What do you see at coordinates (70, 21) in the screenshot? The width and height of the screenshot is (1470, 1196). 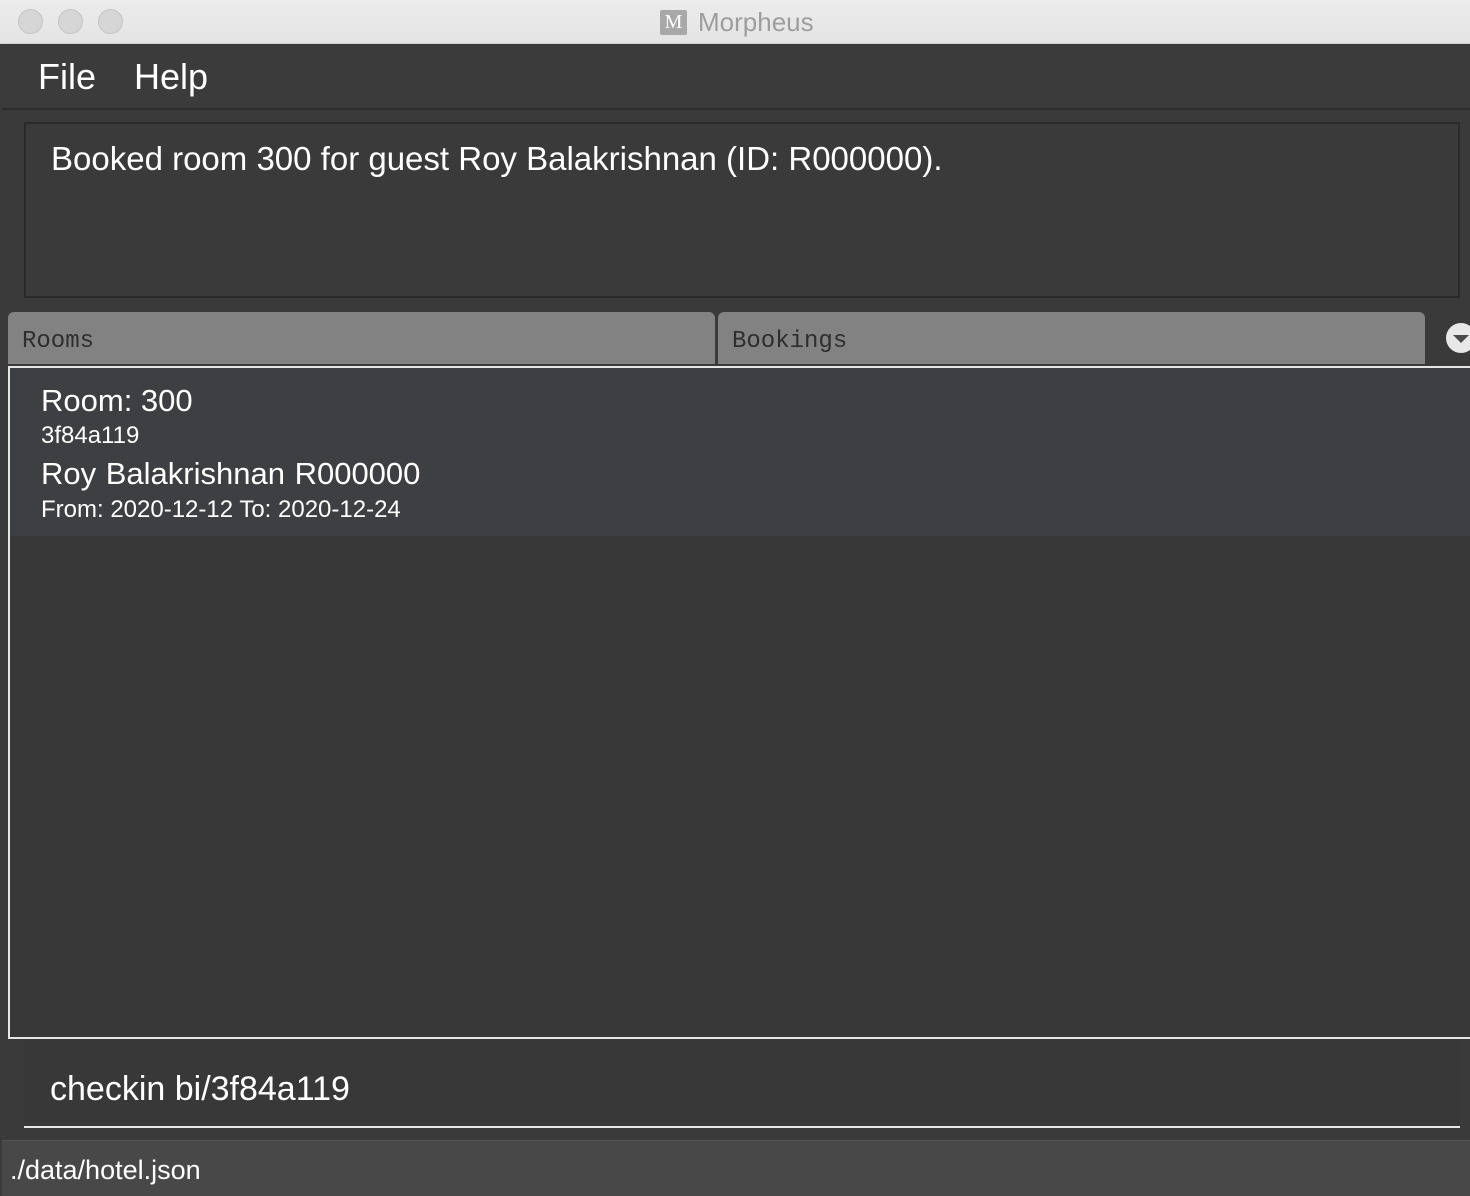 I see `minimize-window-button` at bounding box center [70, 21].